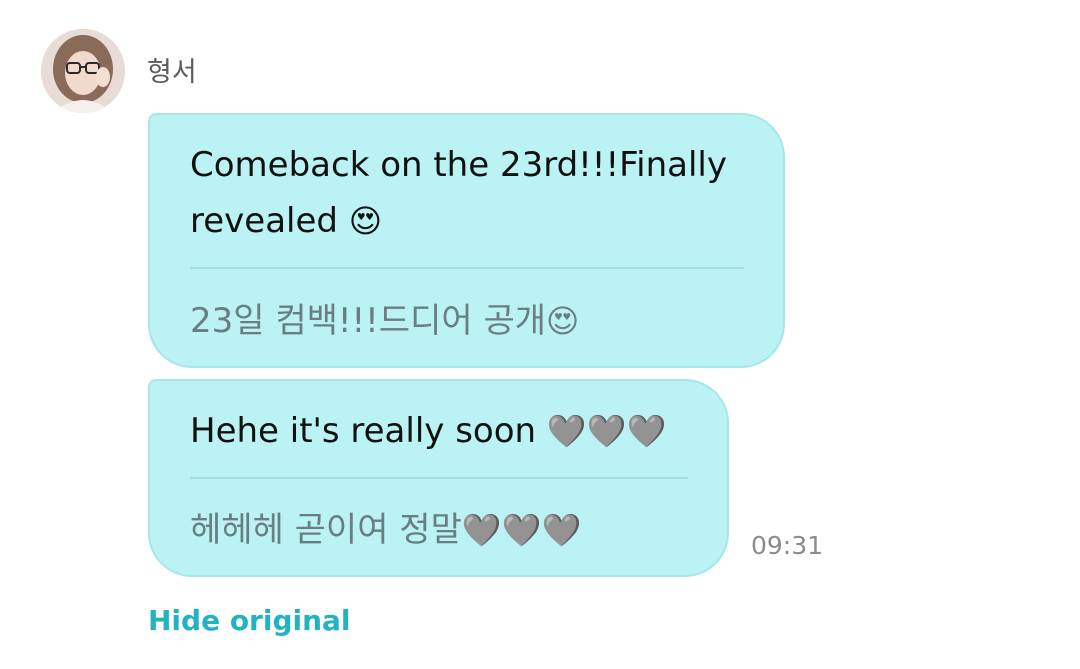 This screenshot has height=669, width=1080. I want to click on original-text: 헤헤헤 곧이여 정말🩶🩶🩶, so click(385, 530).